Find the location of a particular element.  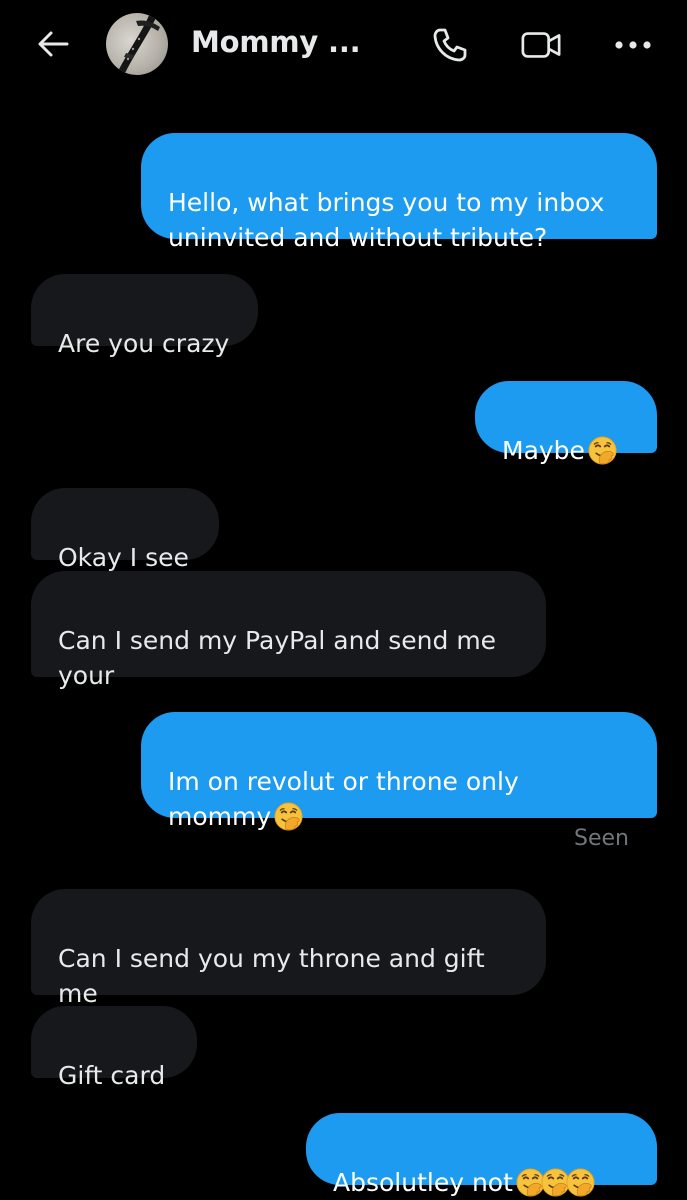

video-camera-icon is located at coordinates (541, 45).